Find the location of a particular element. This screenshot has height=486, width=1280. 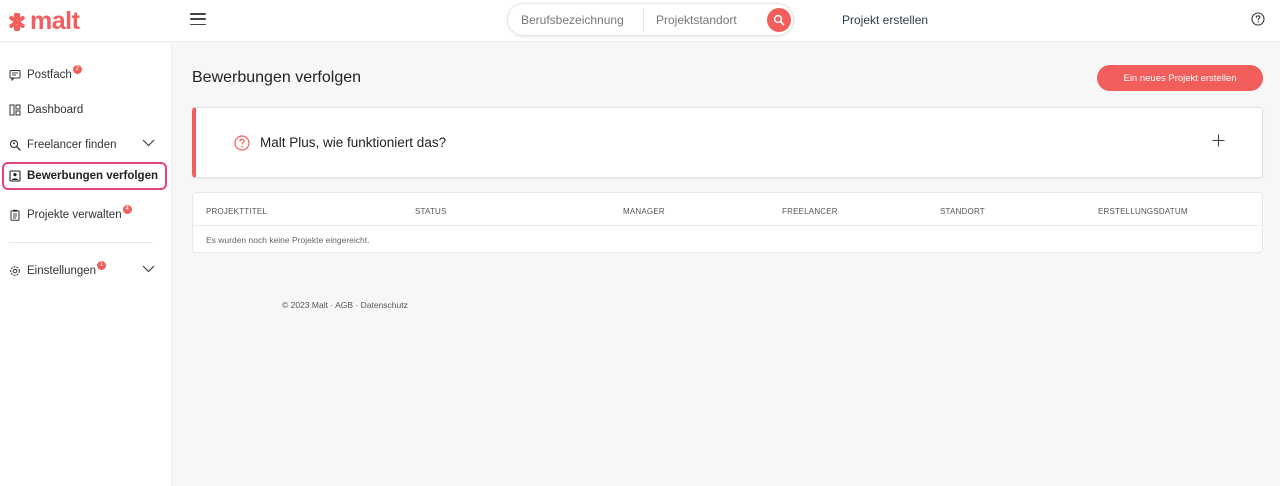

column-header-status: STATUS is located at coordinates (431, 211).